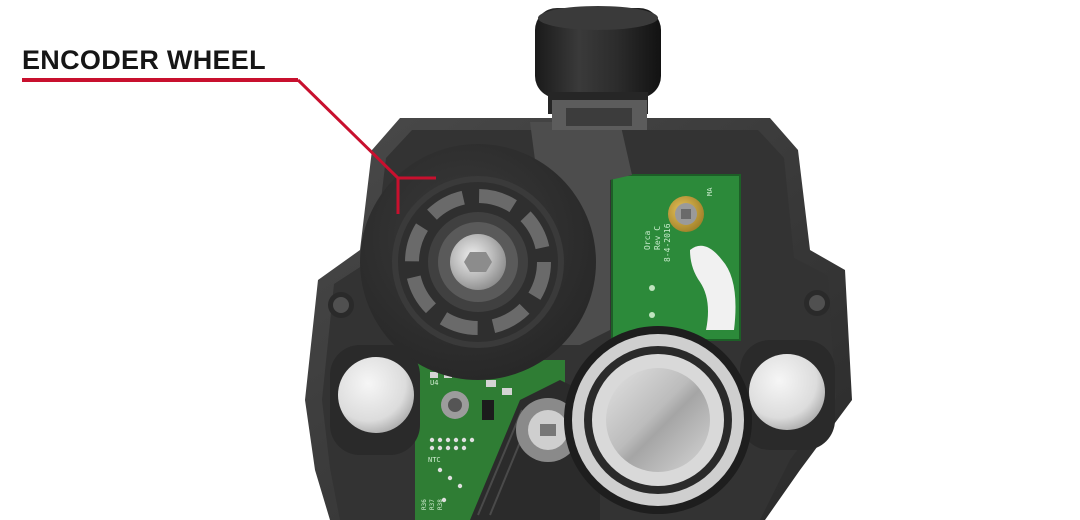  Describe the element at coordinates (432, 504) in the screenshot. I see `pcb-label-r37: R37` at that location.